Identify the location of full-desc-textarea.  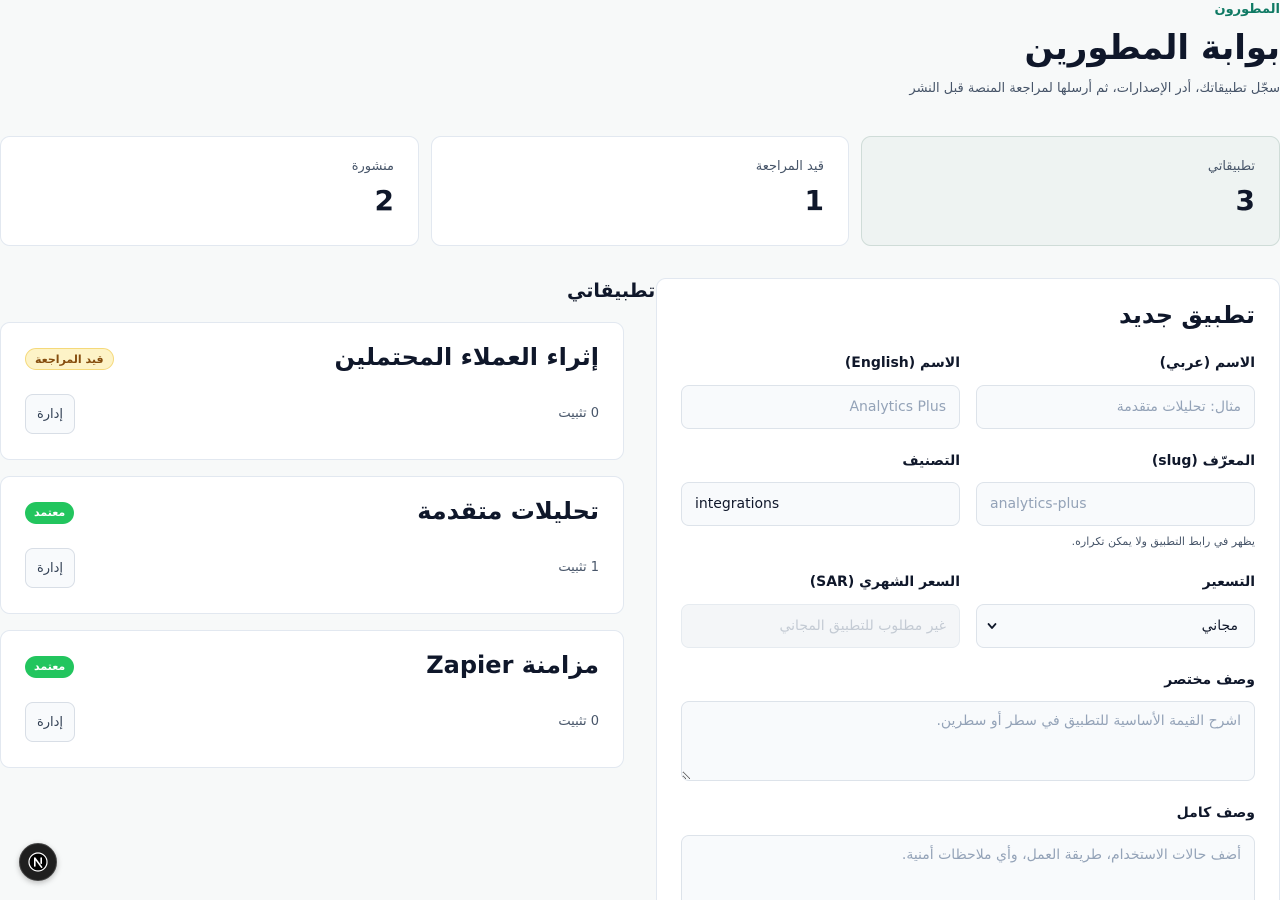
(968, 867).